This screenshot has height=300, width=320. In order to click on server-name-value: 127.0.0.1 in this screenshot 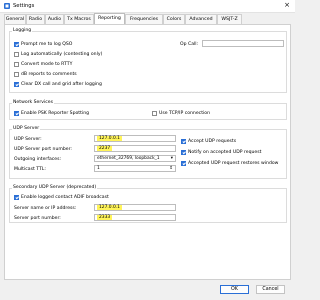, I will do `click(109, 207)`.